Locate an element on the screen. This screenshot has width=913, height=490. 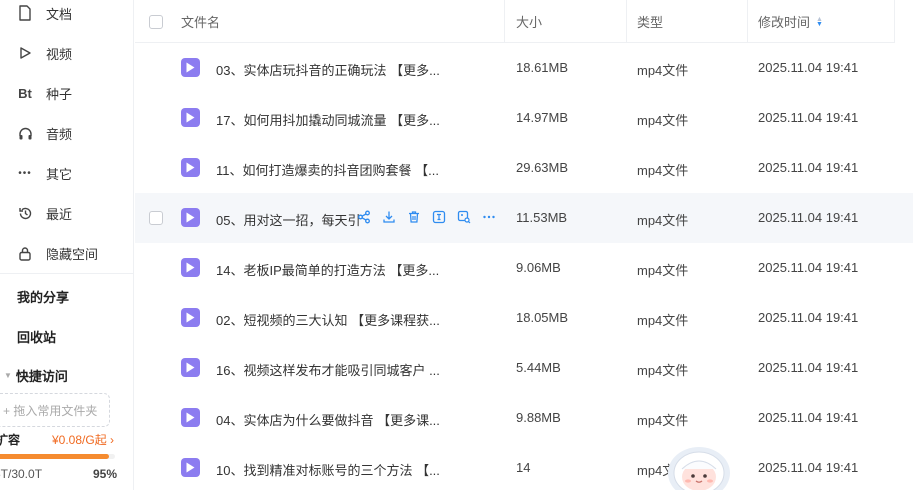
sidebar-item-label: 文档 is located at coordinates (59, 14).